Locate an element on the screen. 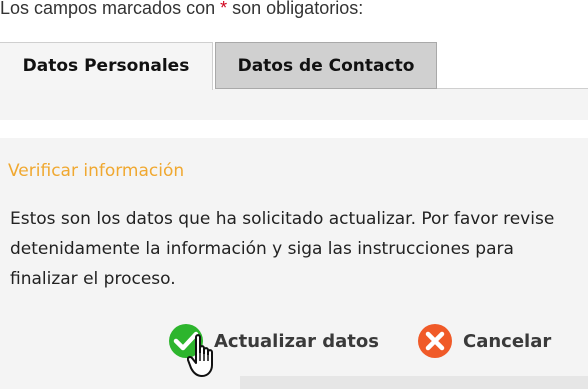  tab-bar-underline is located at coordinates (512, 88).